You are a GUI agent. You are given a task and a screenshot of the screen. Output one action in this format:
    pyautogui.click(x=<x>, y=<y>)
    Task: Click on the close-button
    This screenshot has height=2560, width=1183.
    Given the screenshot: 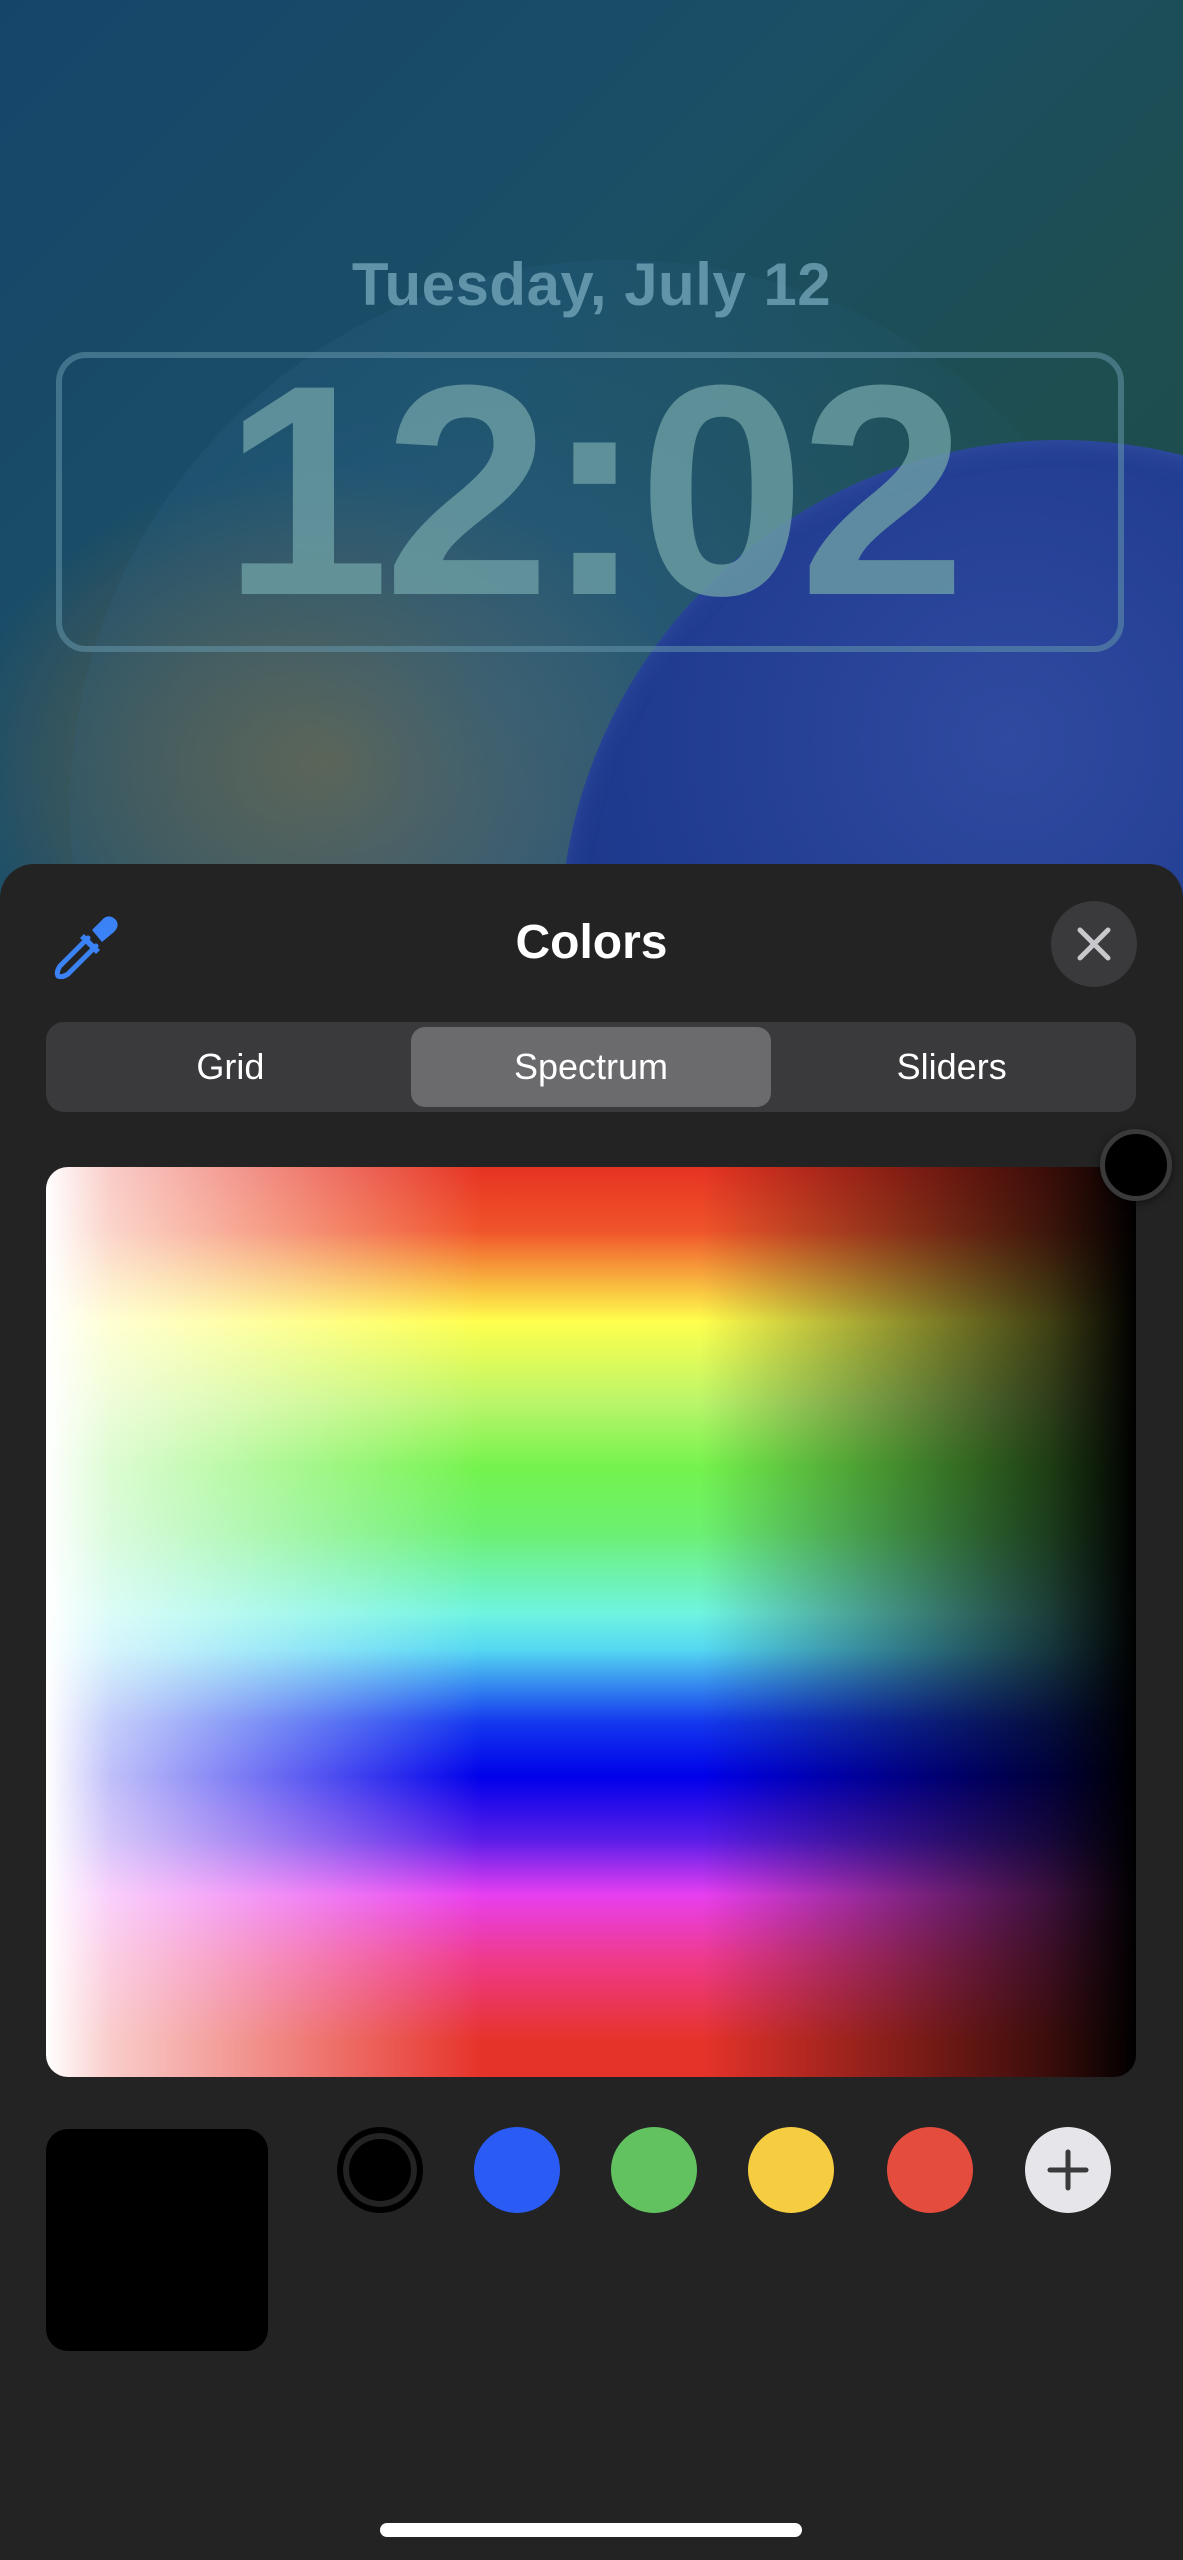 What is the action you would take?
    pyautogui.click(x=1094, y=944)
    